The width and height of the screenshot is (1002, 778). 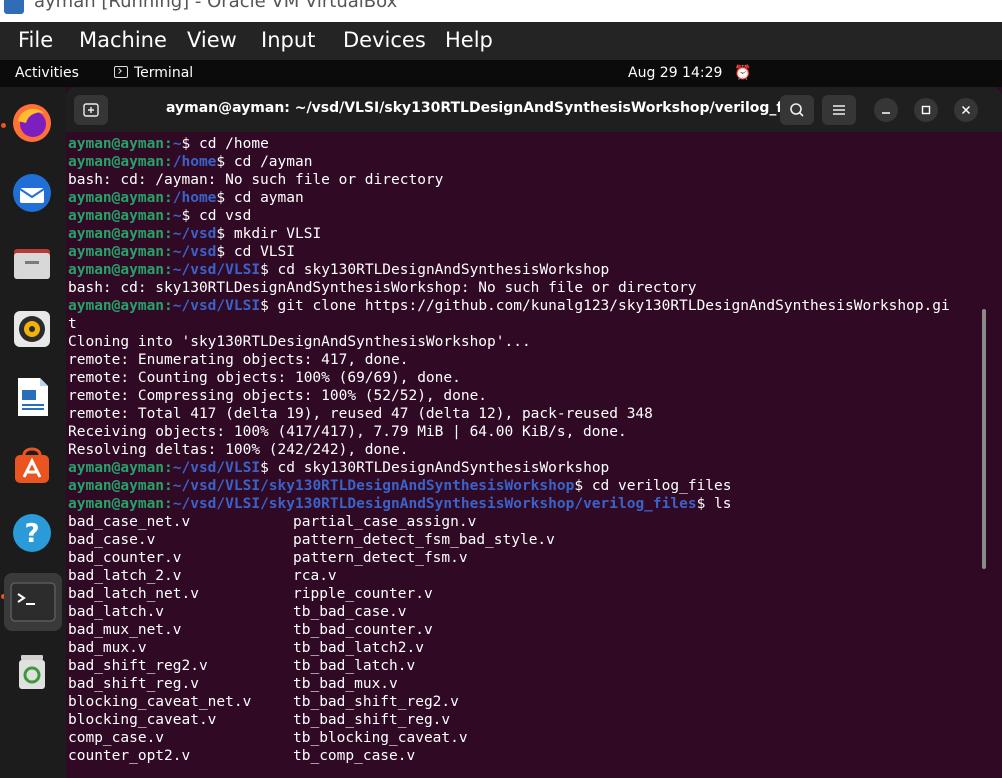 What do you see at coordinates (524, 576) in the screenshot?
I see `ls-output-row: bad_latch_2.v rca.v` at bounding box center [524, 576].